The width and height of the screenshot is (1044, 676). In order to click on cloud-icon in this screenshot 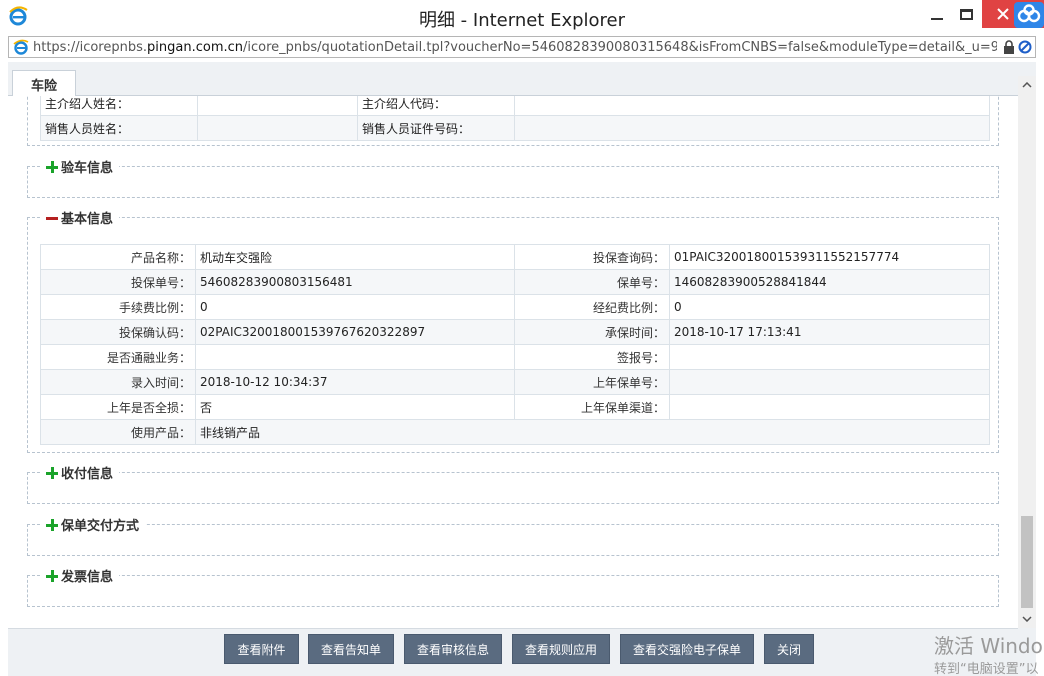, I will do `click(1029, 13)`.